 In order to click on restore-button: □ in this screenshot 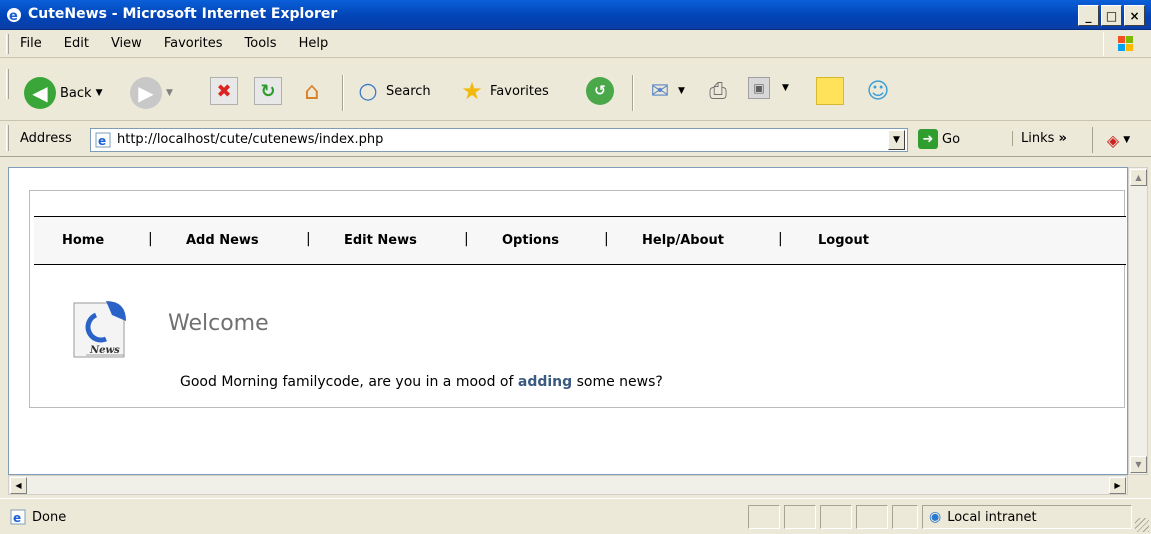, I will do `click(1111, 15)`.